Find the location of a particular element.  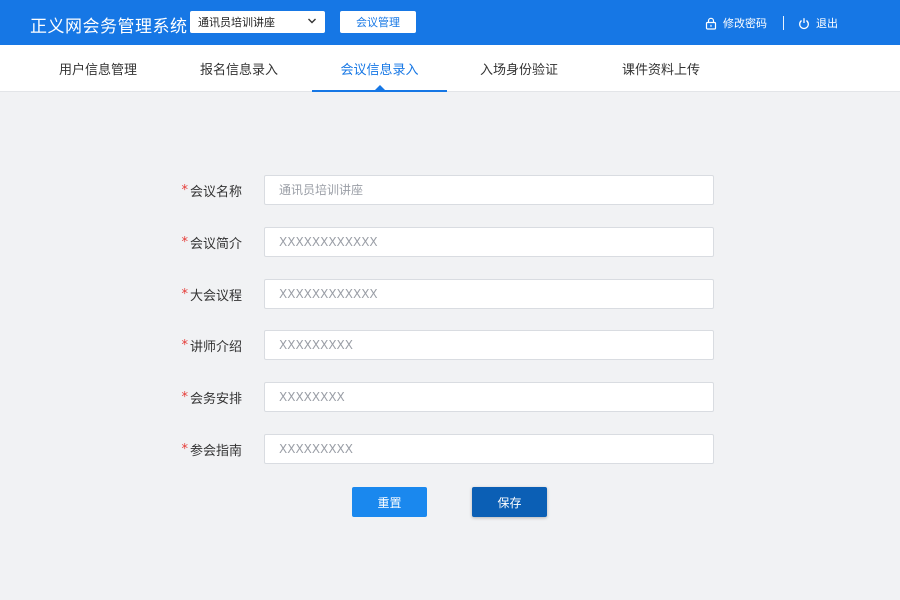

agenda-input is located at coordinates (489, 294).